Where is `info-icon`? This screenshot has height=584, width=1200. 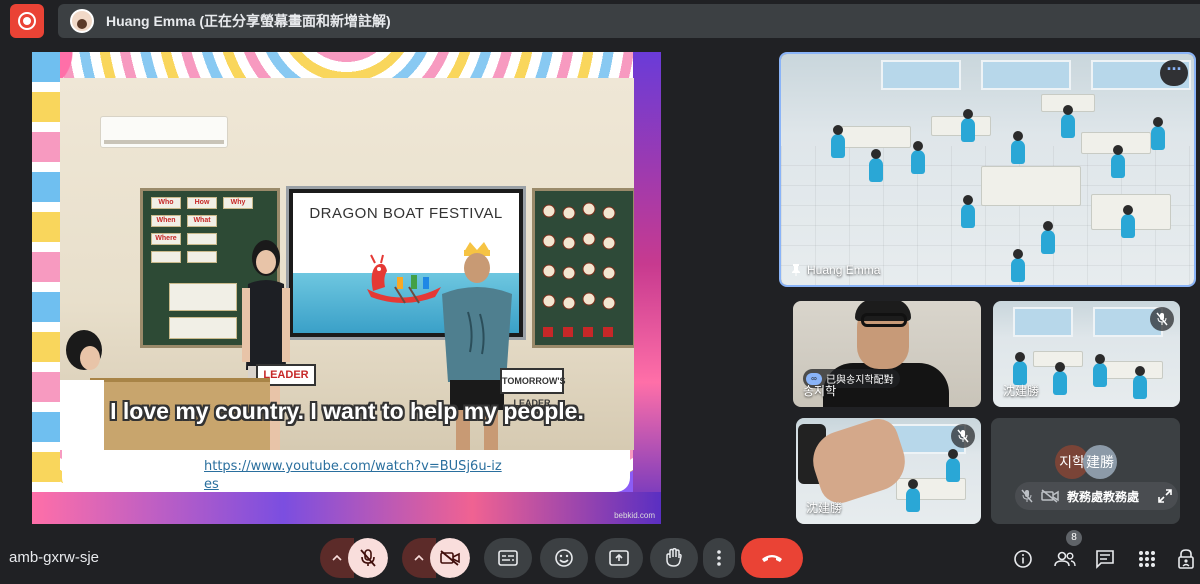 info-icon is located at coordinates (1023, 559).